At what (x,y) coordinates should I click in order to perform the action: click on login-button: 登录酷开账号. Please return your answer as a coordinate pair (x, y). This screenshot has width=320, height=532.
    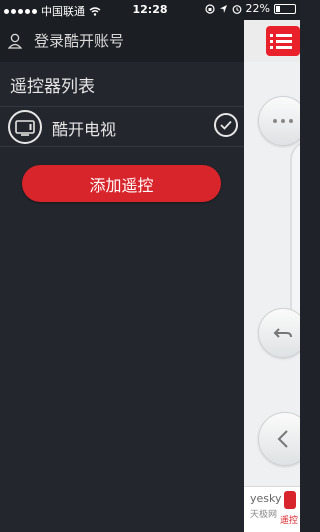
    Looking at the image, I should click on (66, 40).